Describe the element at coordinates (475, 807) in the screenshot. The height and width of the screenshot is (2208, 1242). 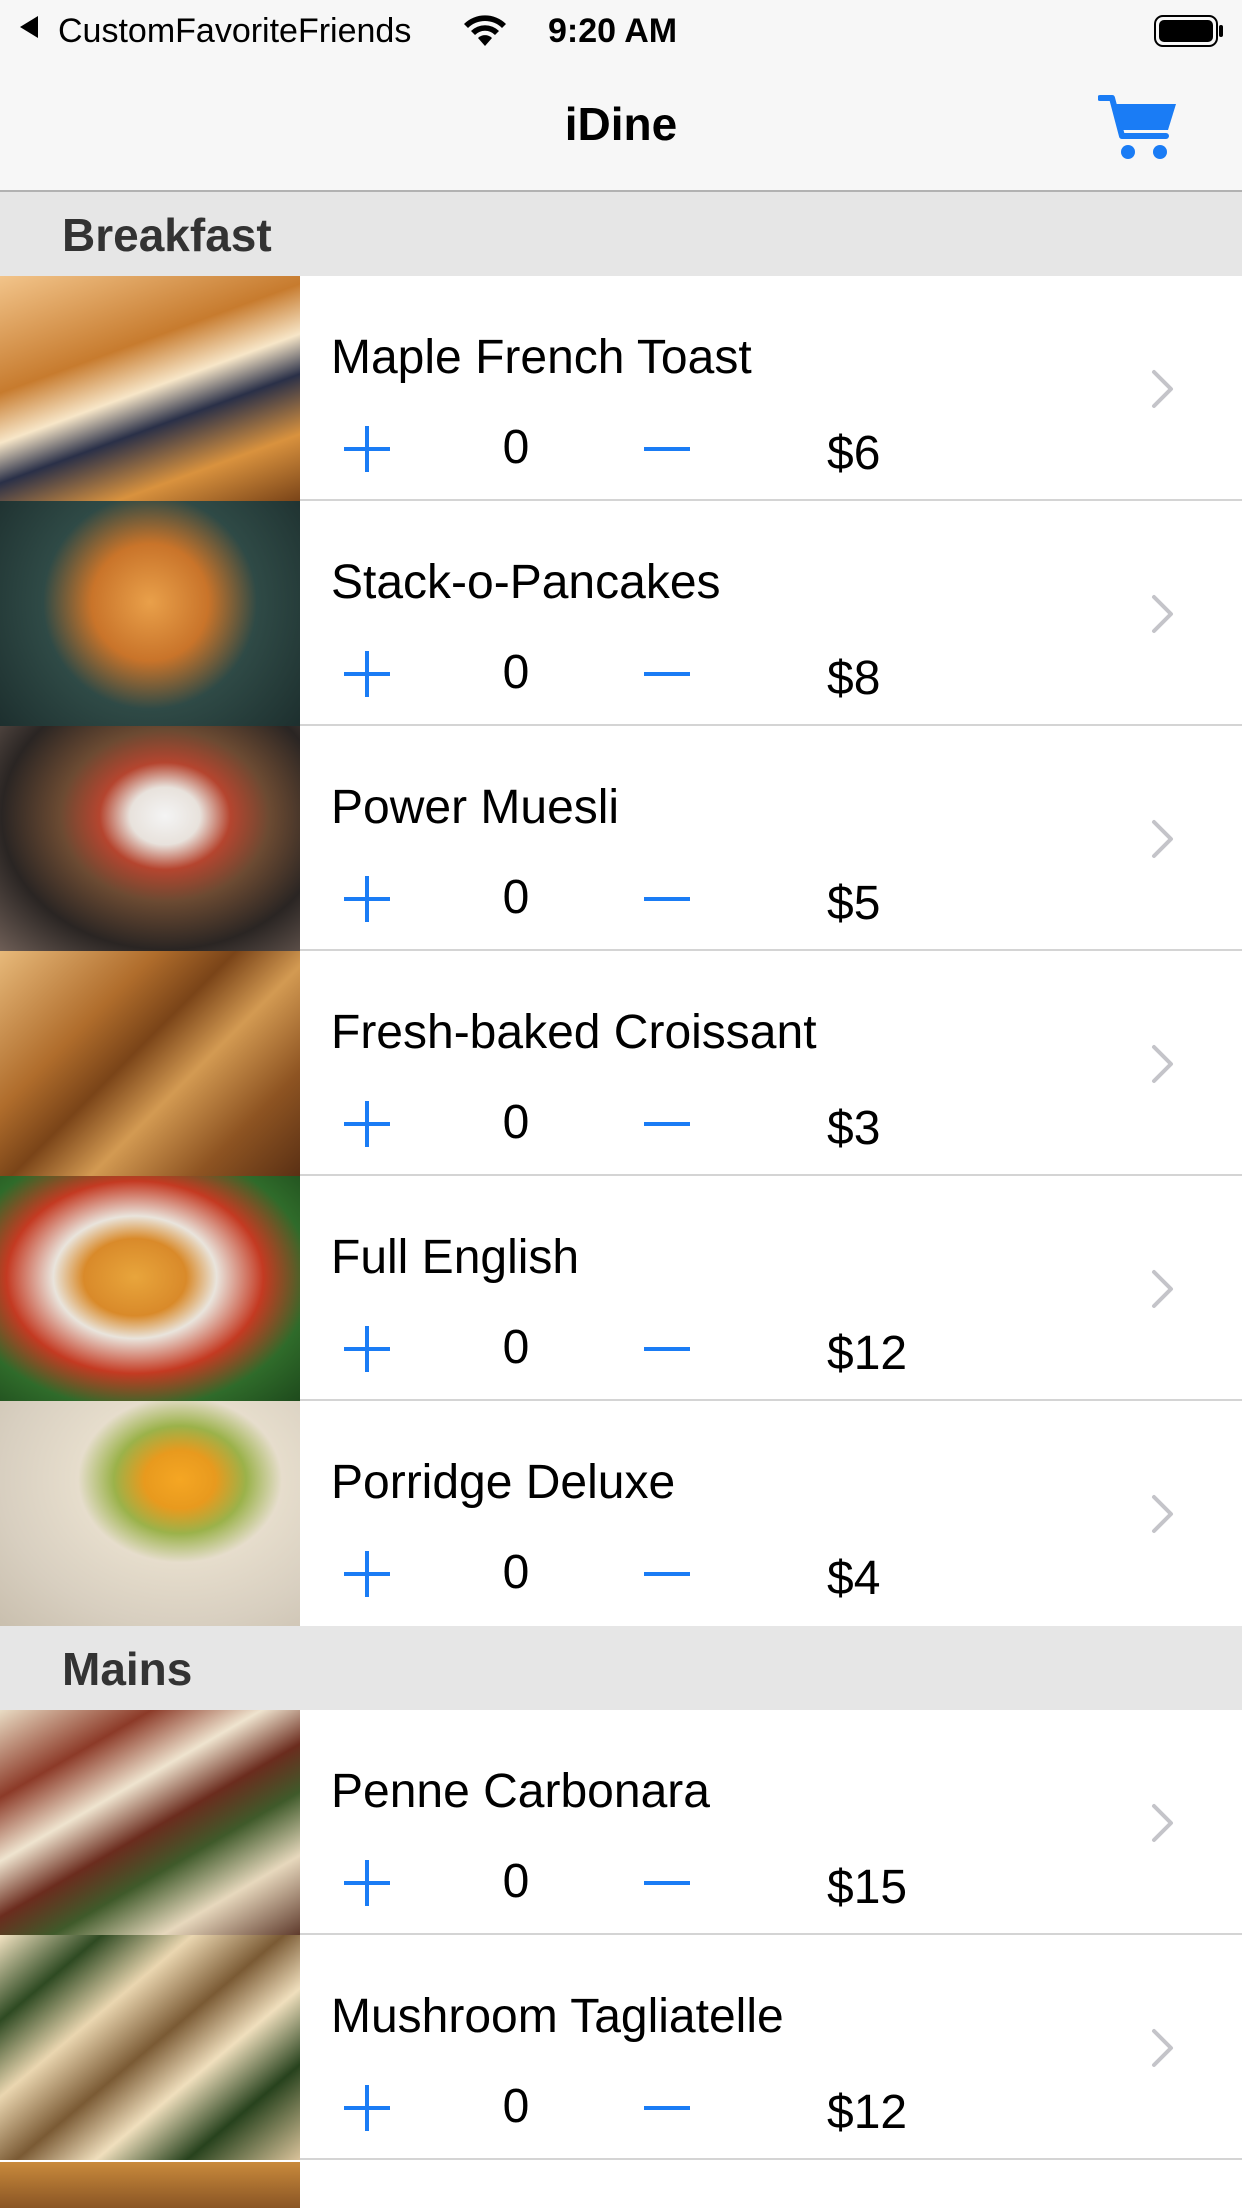
I see `item-name: Power Muesli` at that location.